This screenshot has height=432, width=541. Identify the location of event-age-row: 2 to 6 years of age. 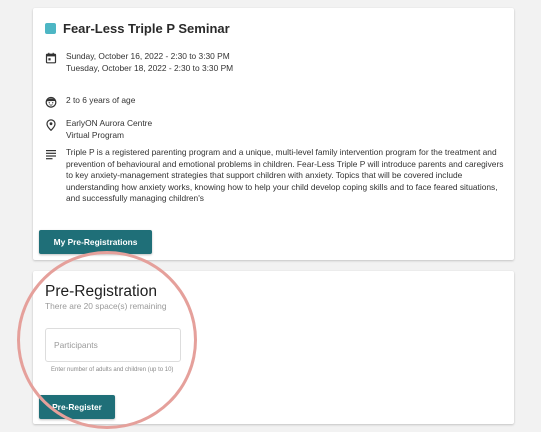
(90, 101).